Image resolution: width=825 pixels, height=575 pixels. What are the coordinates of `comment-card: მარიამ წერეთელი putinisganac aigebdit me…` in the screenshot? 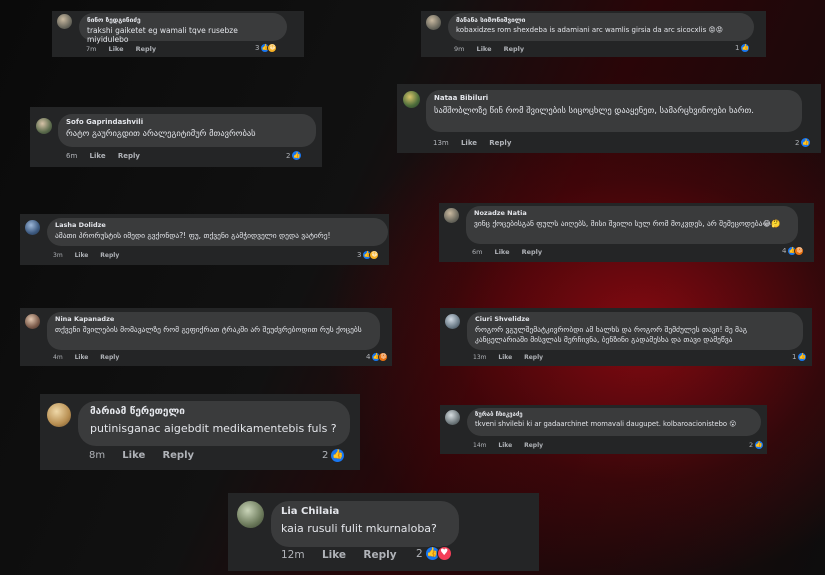 It's located at (200, 432).